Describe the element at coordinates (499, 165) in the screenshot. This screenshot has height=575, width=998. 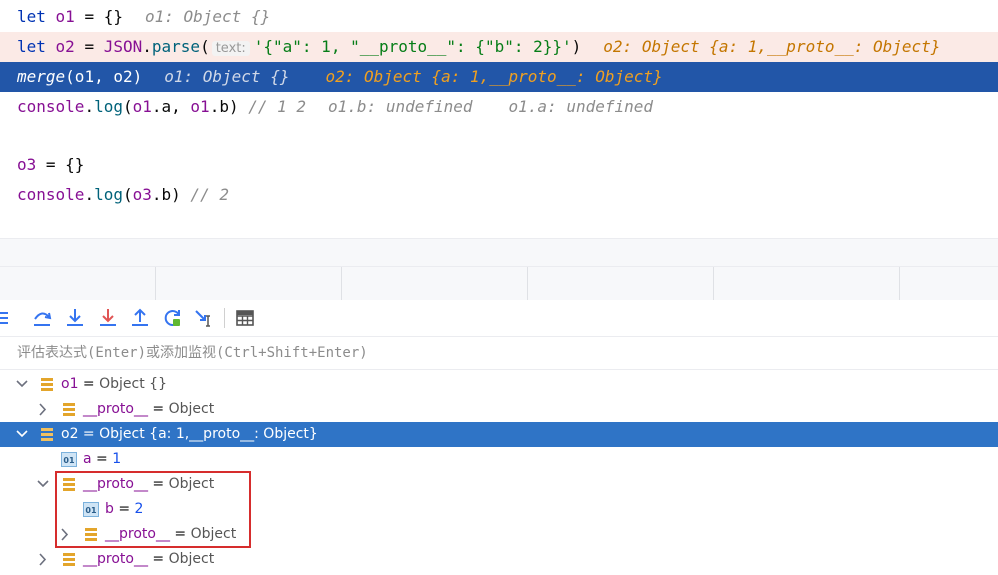
I see `code-line-5: o3 = {}` at that location.